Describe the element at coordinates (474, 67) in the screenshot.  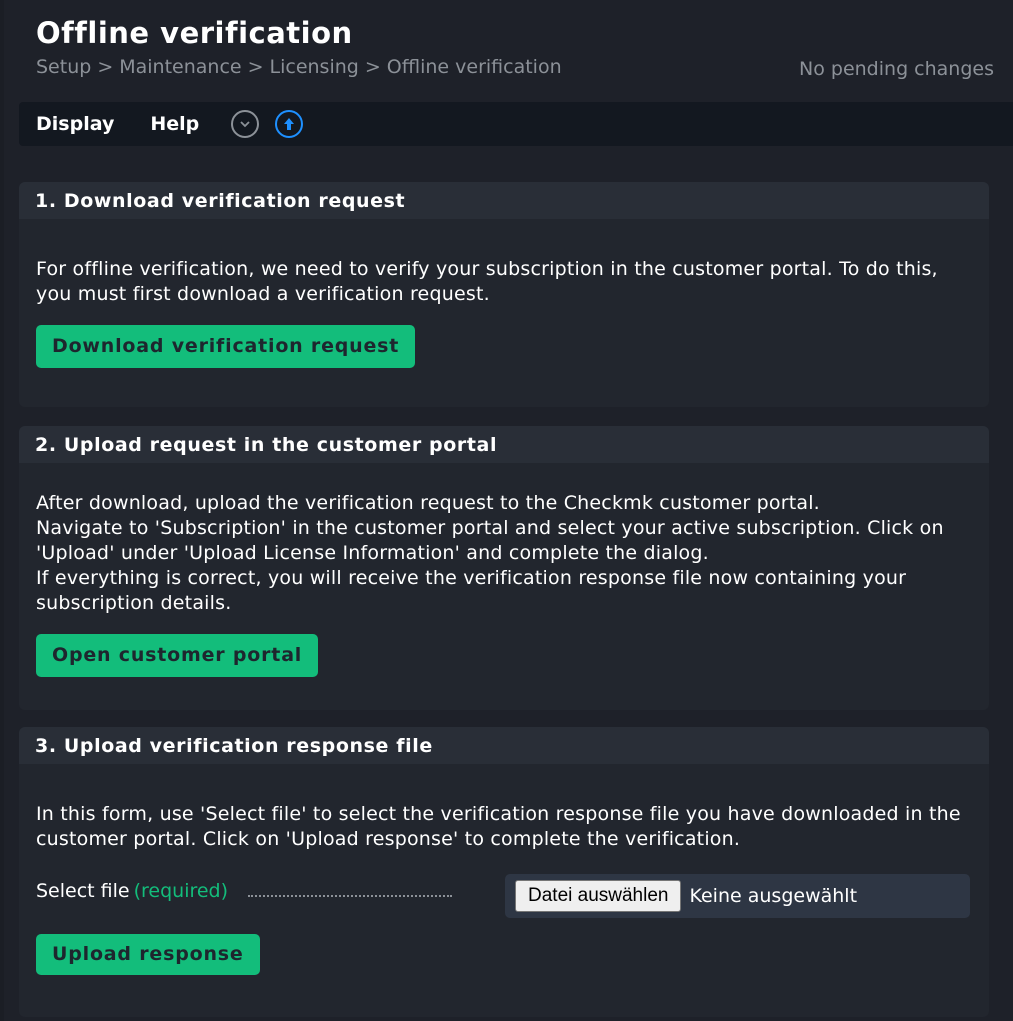
I see `breadcrumb-current: Offline verification` at that location.